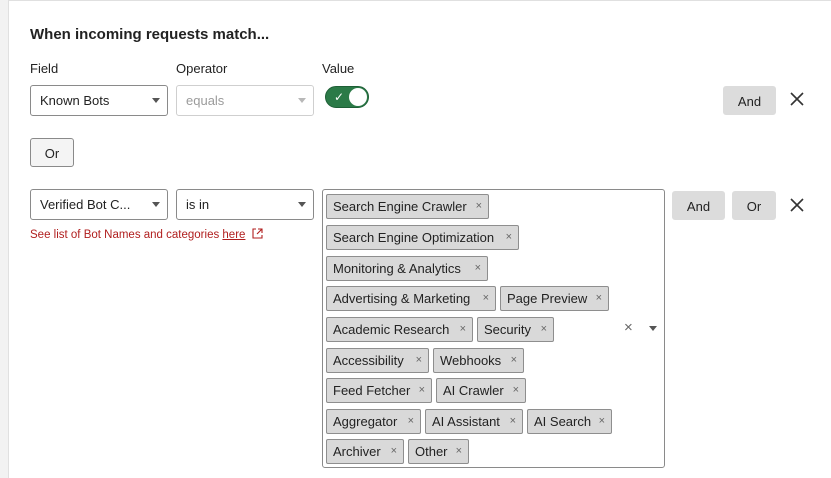 The width and height of the screenshot is (831, 478). What do you see at coordinates (52, 152) in the screenshot?
I see `or-button: Or` at bounding box center [52, 152].